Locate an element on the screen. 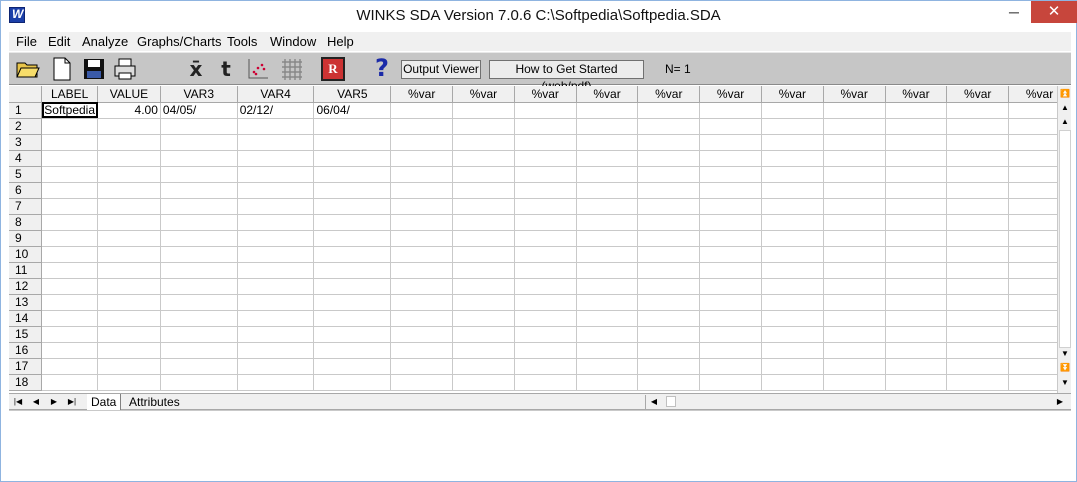 Image resolution: width=1077 pixels, height=482 pixels. close-button: ✕ is located at coordinates (1054, 12).